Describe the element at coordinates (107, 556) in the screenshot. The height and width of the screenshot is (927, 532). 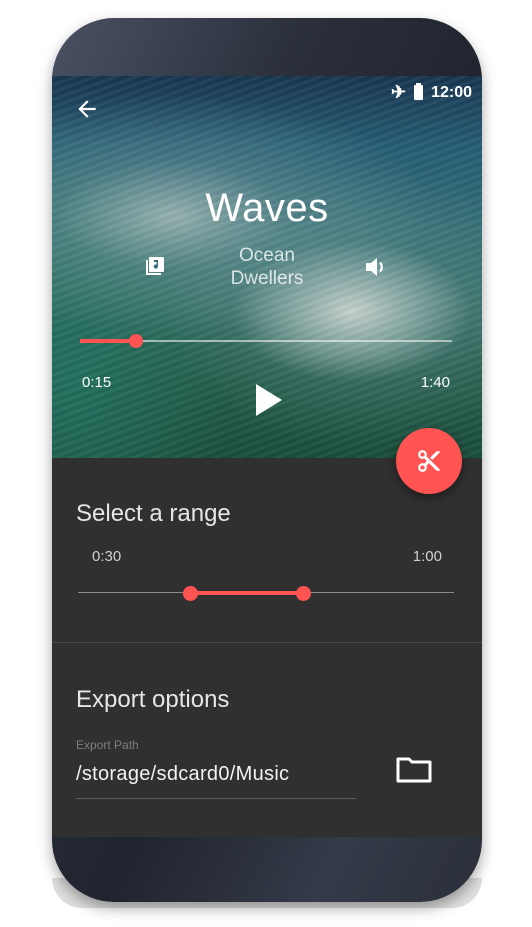
I see `range-start-label: 0:30` at that location.